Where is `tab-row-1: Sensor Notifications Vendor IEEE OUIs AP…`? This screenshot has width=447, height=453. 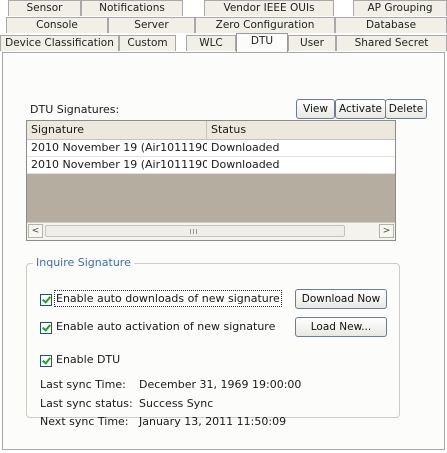 tab-row-1: Sensor Notifications Vendor IEEE OUIs AP… is located at coordinates (223, 8).